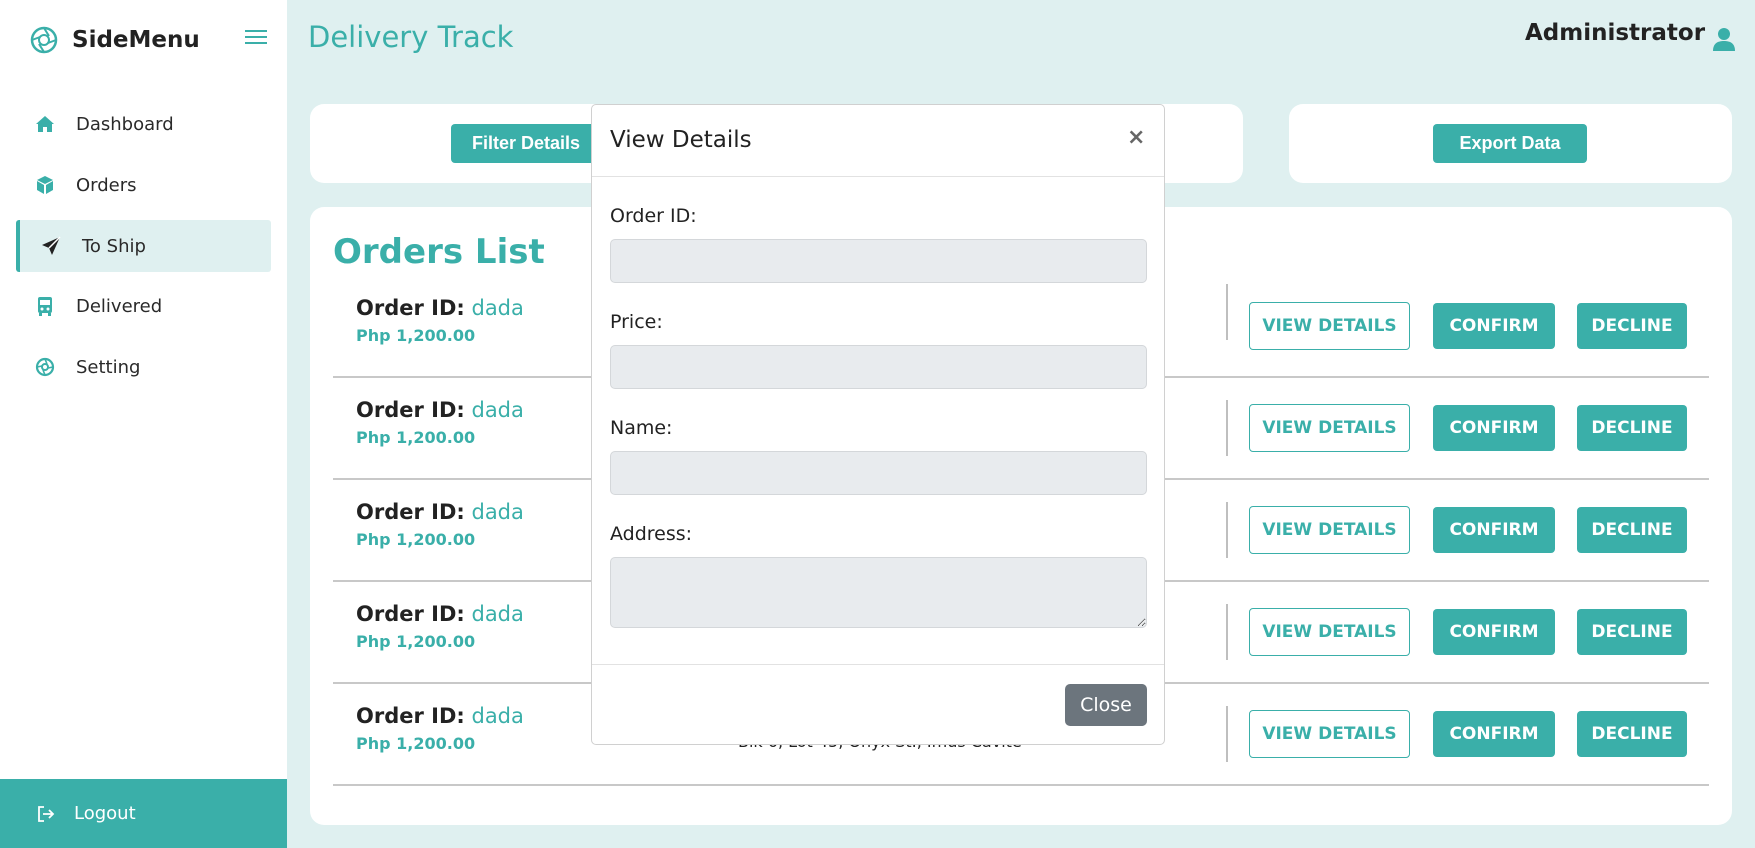  What do you see at coordinates (653, 216) in the screenshot?
I see `order-id-field-label: Order ID:` at bounding box center [653, 216].